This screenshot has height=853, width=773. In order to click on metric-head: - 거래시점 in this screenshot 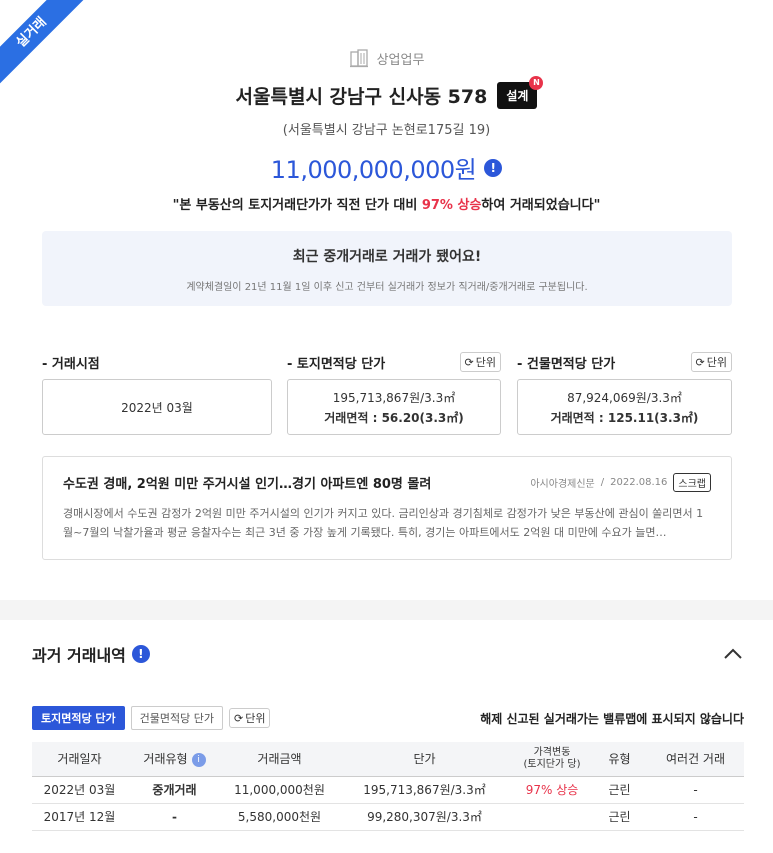, I will do `click(157, 362)`.